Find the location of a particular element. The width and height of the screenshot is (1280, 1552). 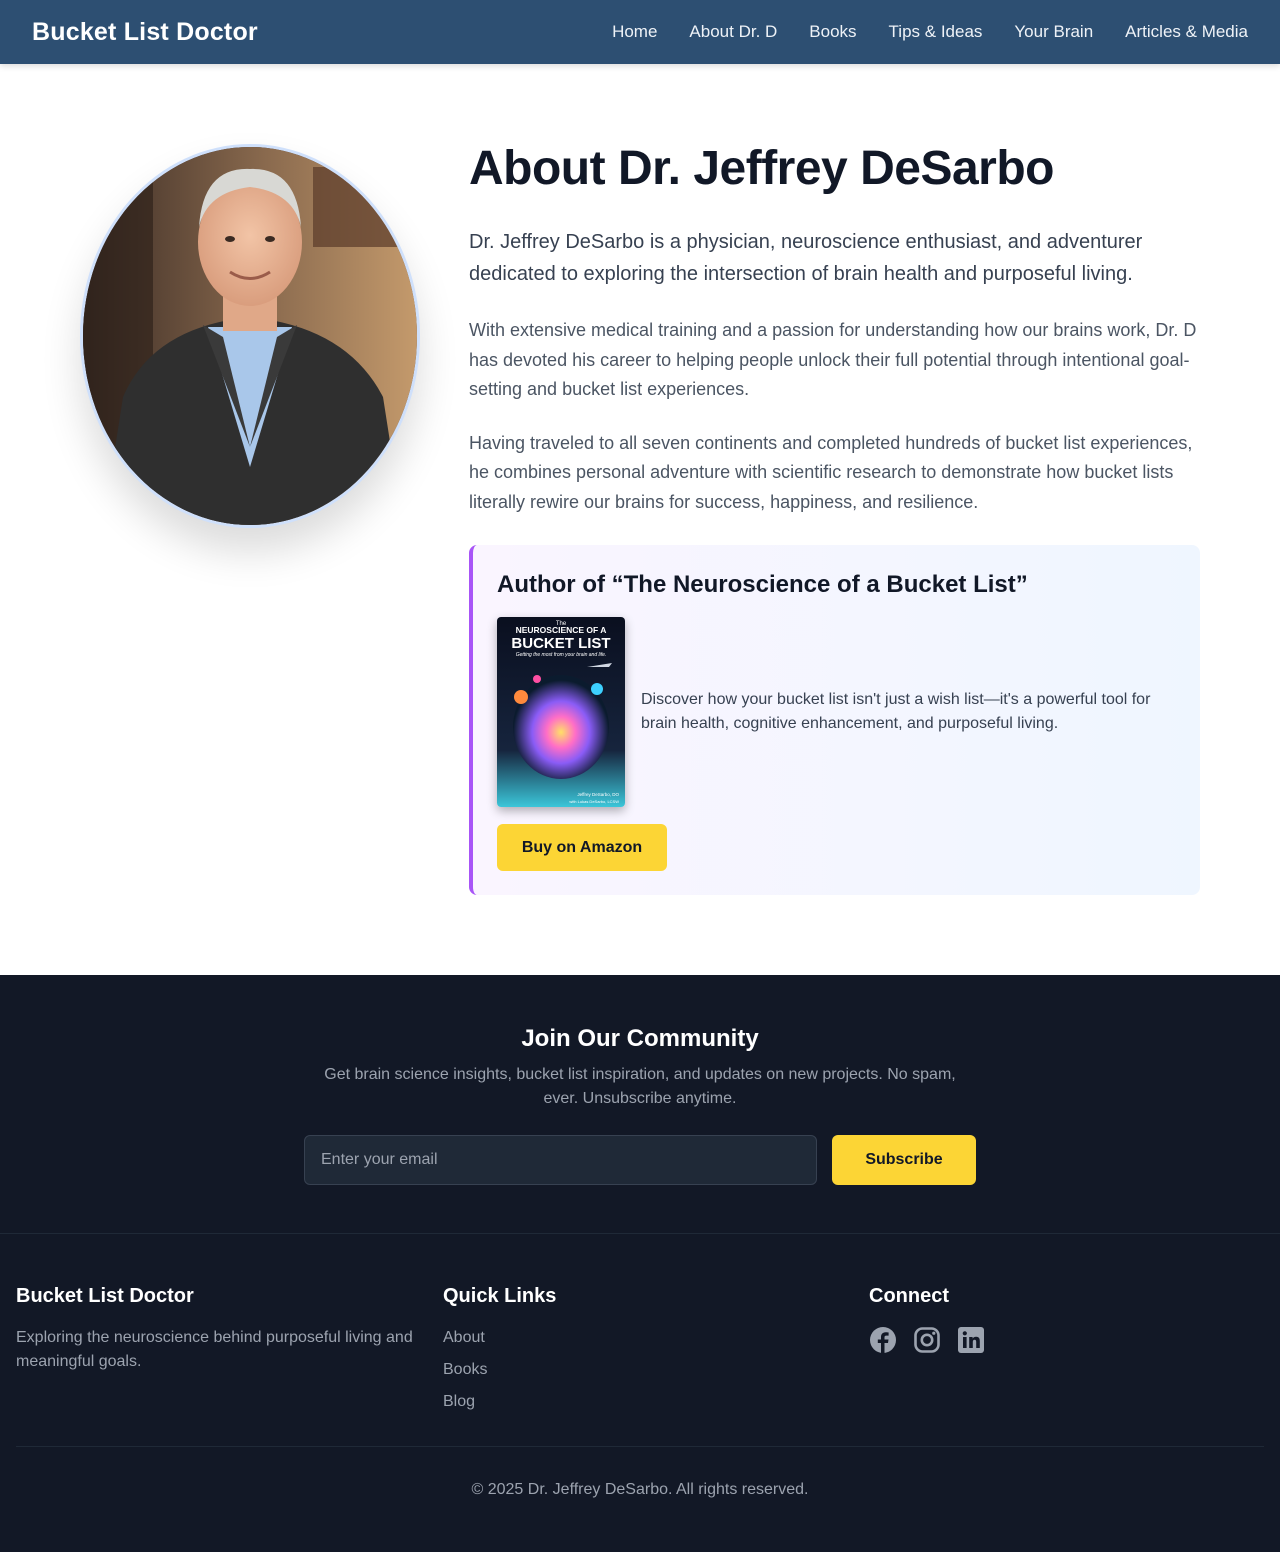

nav-link-books: Books is located at coordinates (832, 32).